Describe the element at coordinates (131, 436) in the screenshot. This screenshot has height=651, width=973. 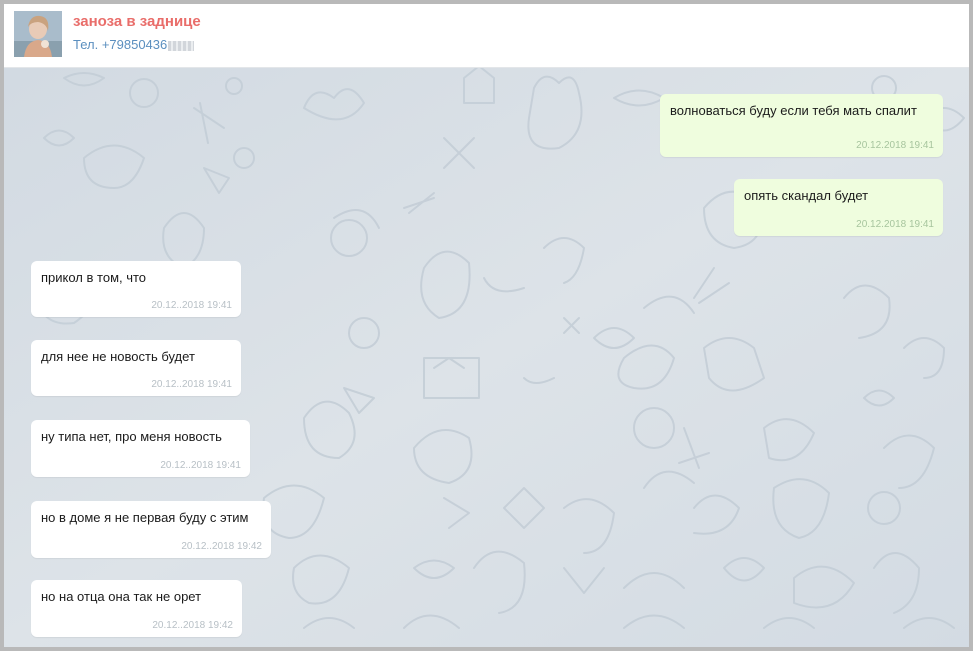
I see `message-text: ну типа нет, про меня новость` at that location.